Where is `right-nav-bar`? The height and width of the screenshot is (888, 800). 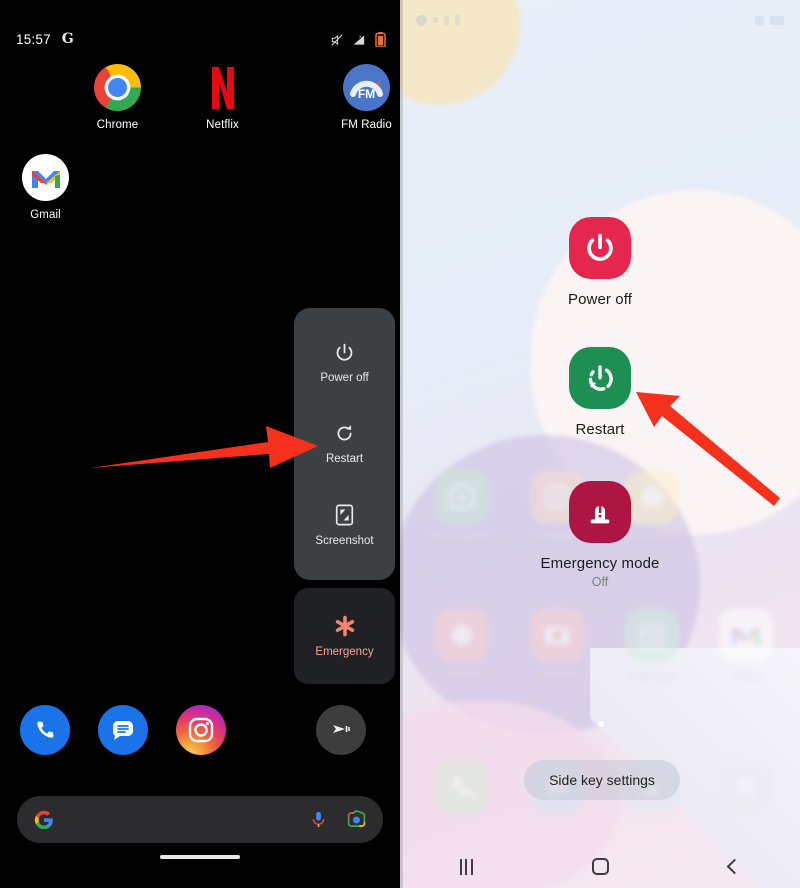
right-nav-bar is located at coordinates (600, 866).